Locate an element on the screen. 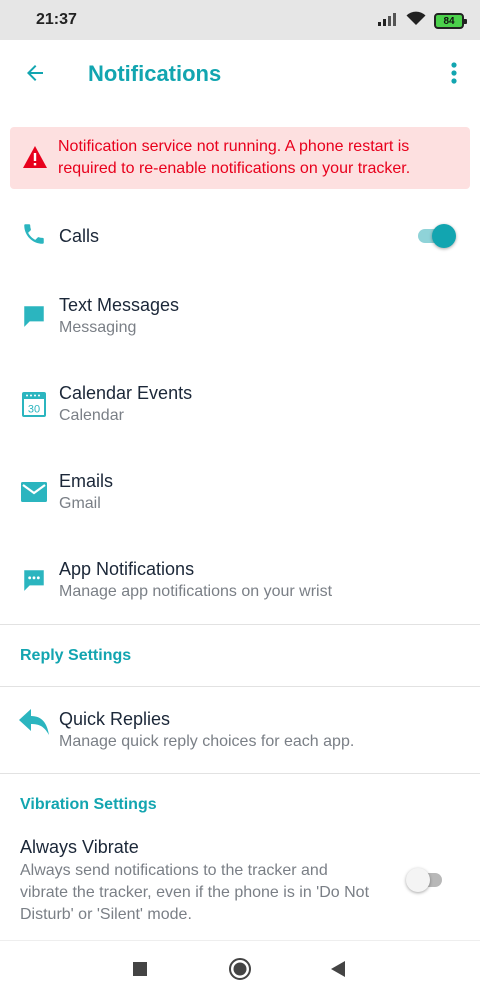 This screenshot has height=999, width=480. notification-item-subtitle: Calendar is located at coordinates (91, 415).